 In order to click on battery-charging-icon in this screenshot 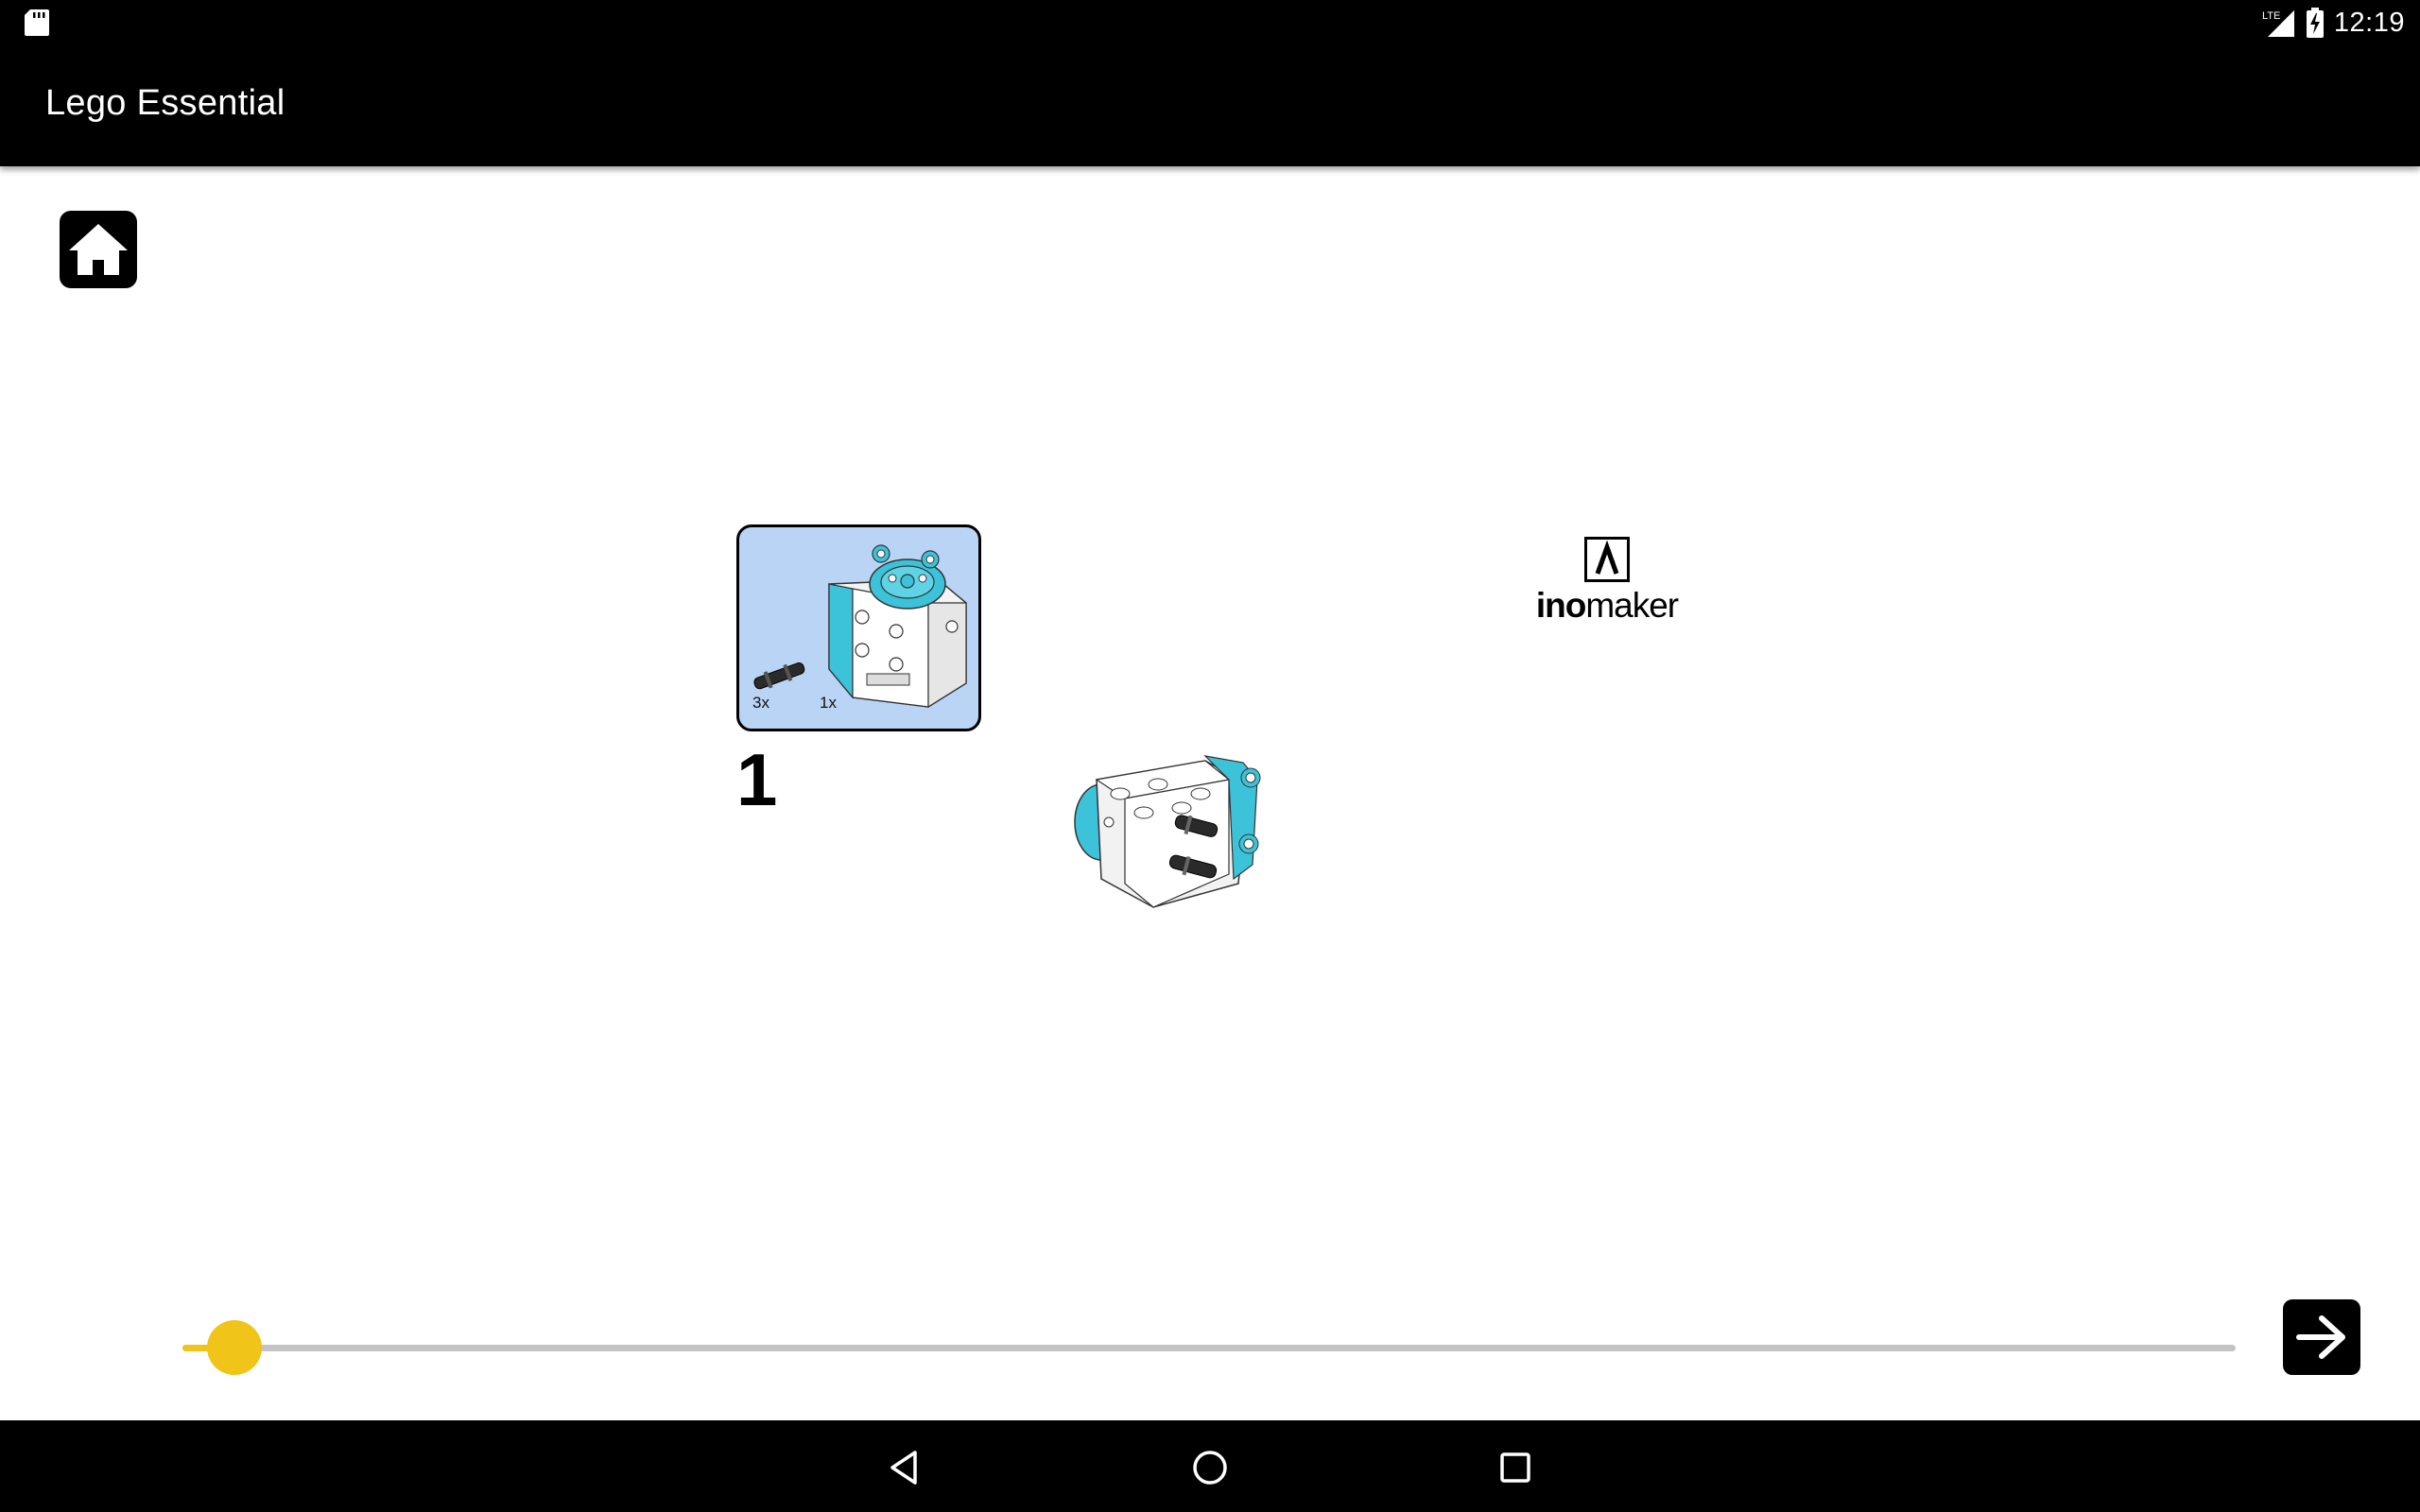, I will do `click(2315, 23)`.